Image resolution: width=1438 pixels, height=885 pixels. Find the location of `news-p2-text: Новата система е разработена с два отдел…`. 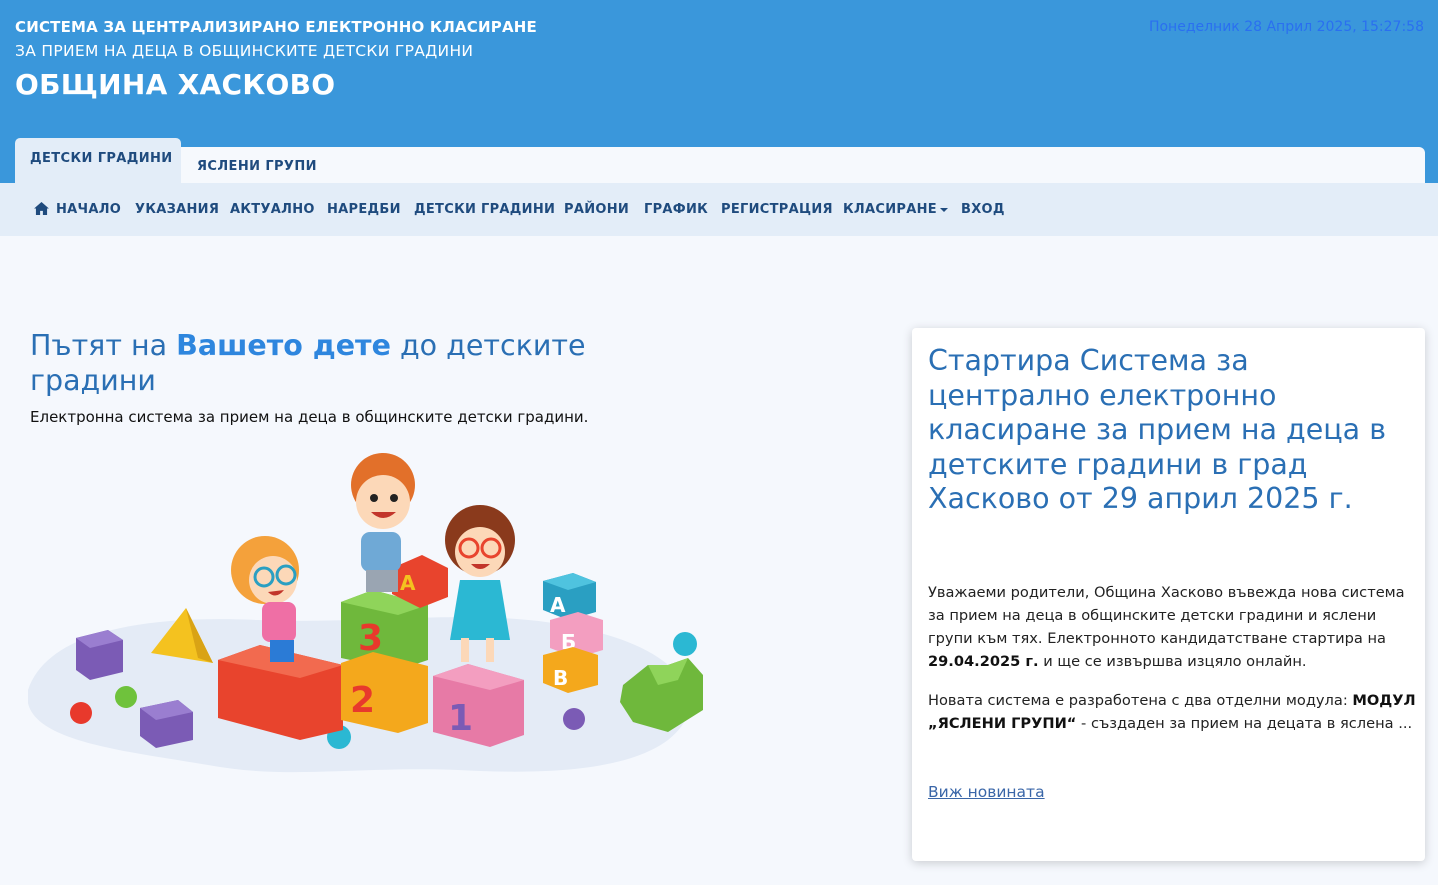

news-p2-text: Новата система е разработена с два отдел… is located at coordinates (1140, 700).